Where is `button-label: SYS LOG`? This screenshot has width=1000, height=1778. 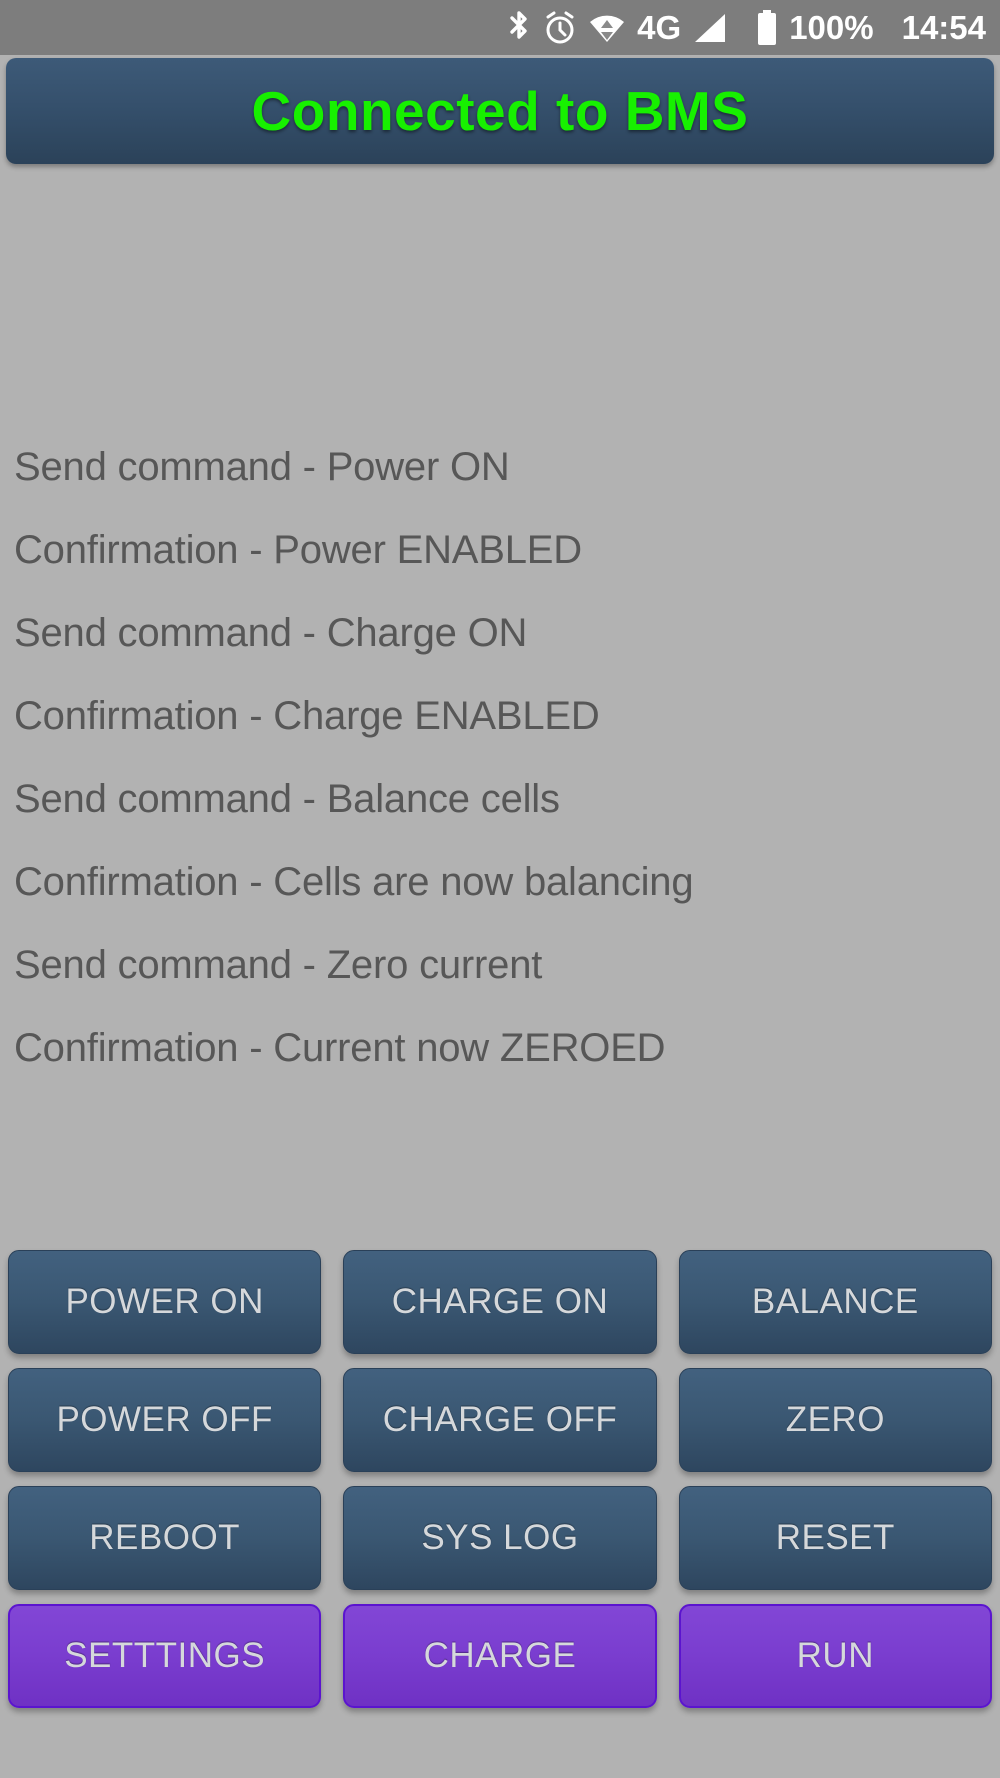 button-label: SYS LOG is located at coordinates (500, 1537).